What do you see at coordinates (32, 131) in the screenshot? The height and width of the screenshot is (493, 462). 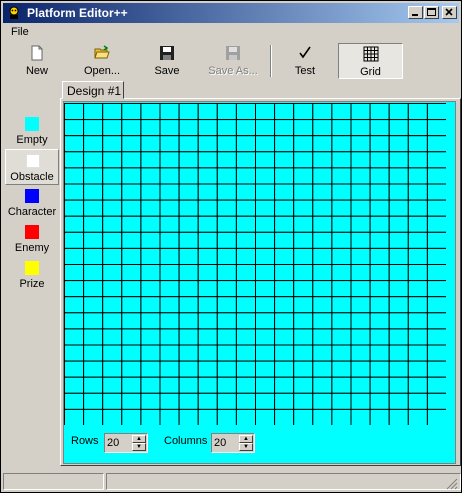 I see `palette-item-empty: Empty` at bounding box center [32, 131].